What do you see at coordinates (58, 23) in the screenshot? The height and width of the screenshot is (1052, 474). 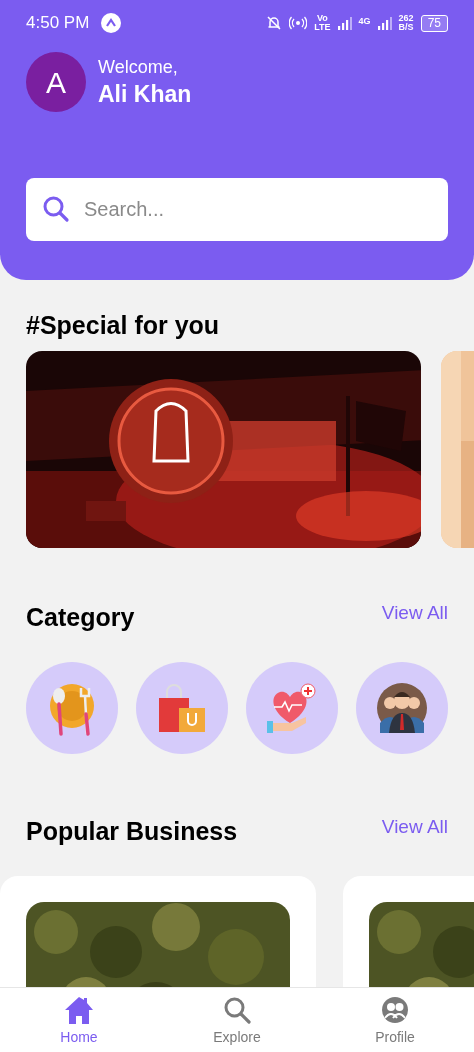 I see `status-time: 4:50 PM` at bounding box center [58, 23].